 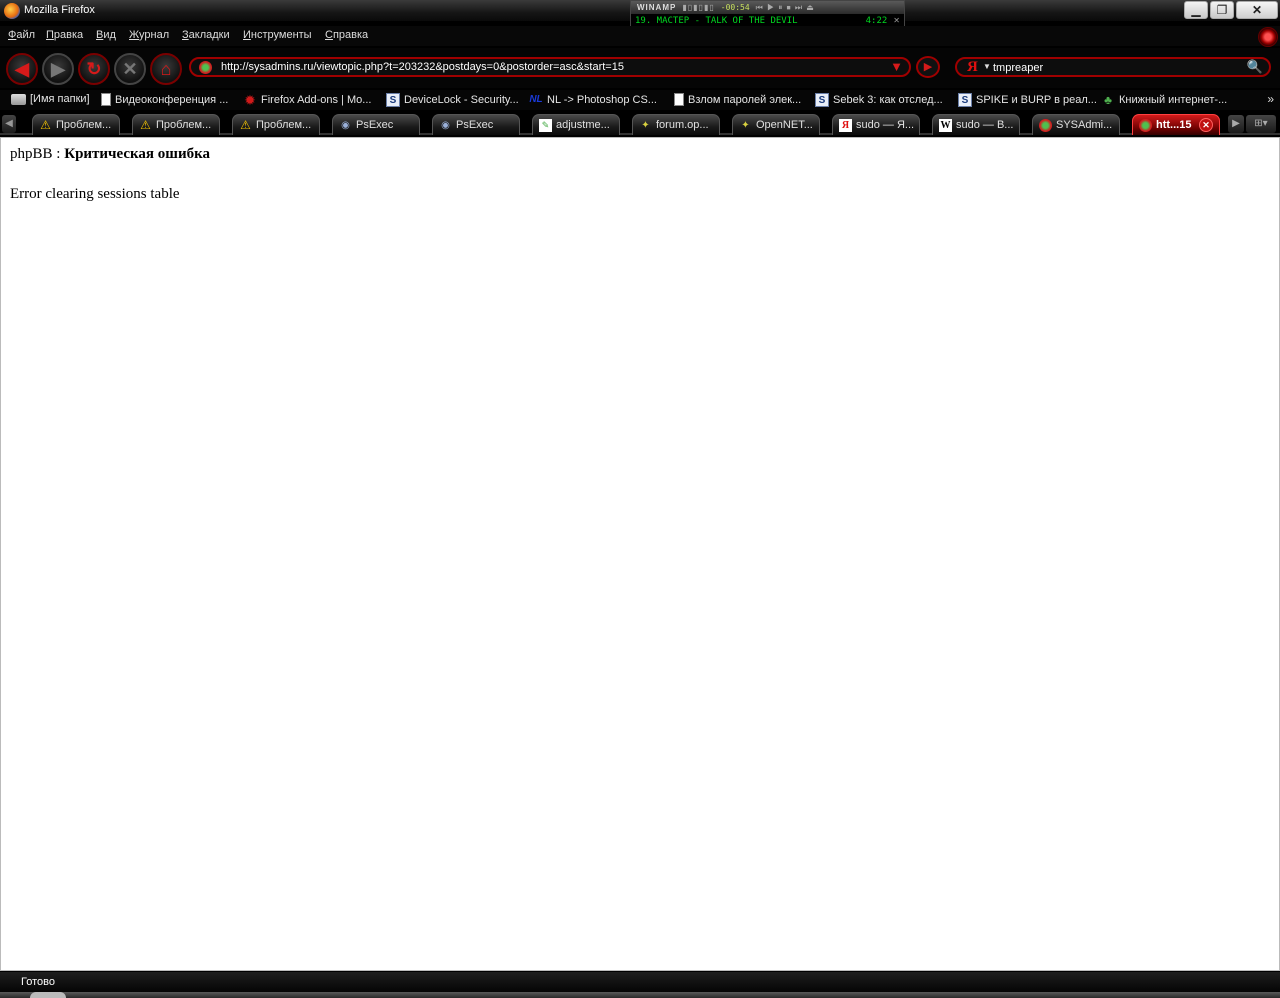 What do you see at coordinates (64, 35) in the screenshot?
I see `menu-edit: Правка` at bounding box center [64, 35].